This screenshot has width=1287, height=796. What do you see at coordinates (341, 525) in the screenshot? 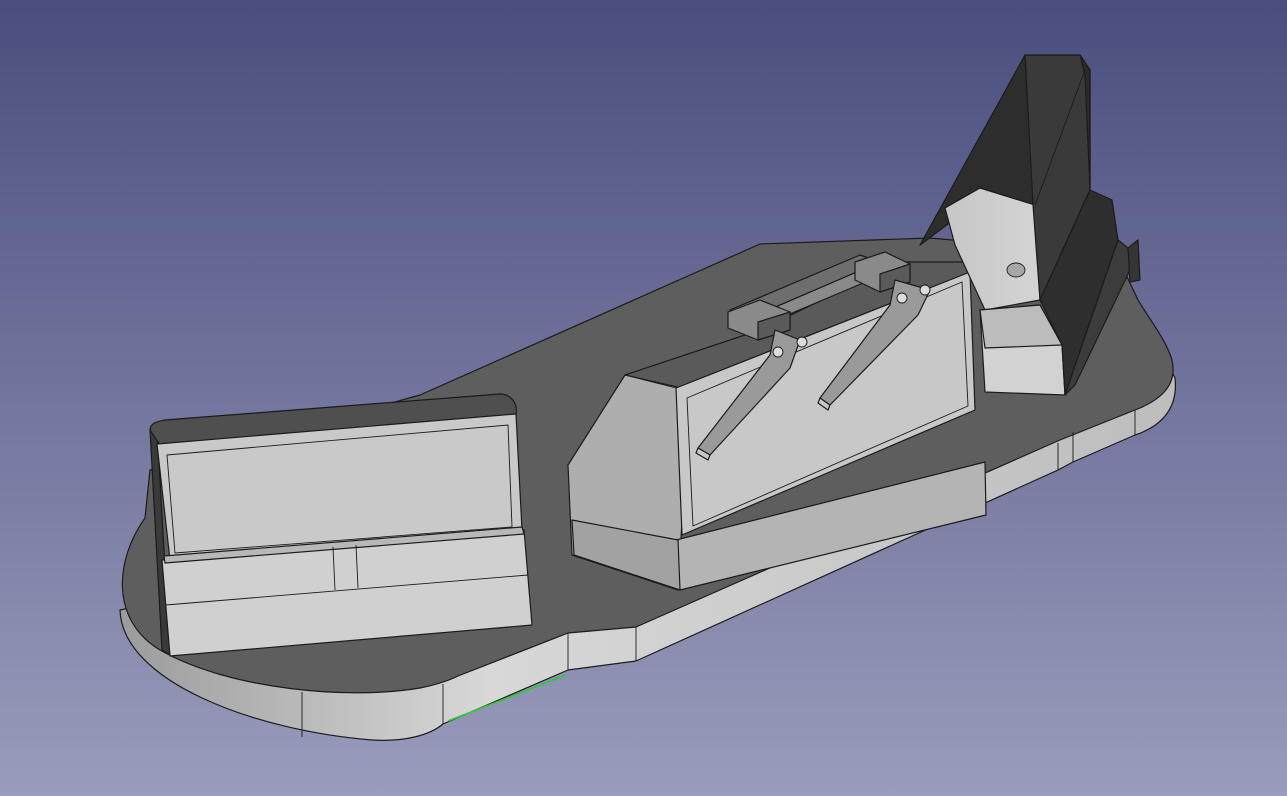
I see `left-block` at bounding box center [341, 525].